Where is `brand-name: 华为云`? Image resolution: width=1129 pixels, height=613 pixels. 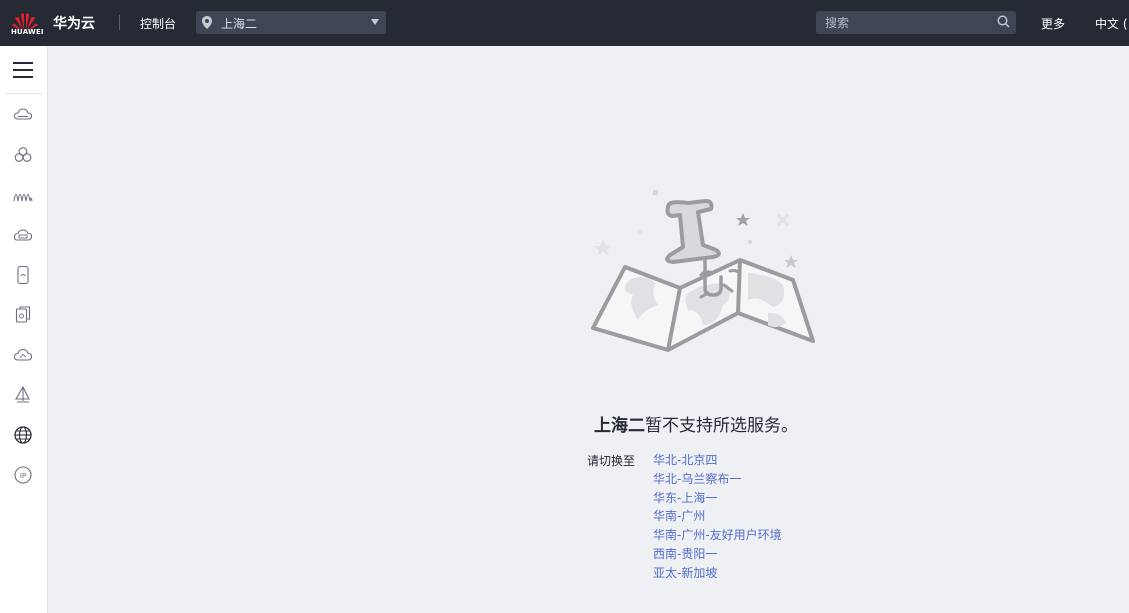
brand-name: 华为云 is located at coordinates (74, 23).